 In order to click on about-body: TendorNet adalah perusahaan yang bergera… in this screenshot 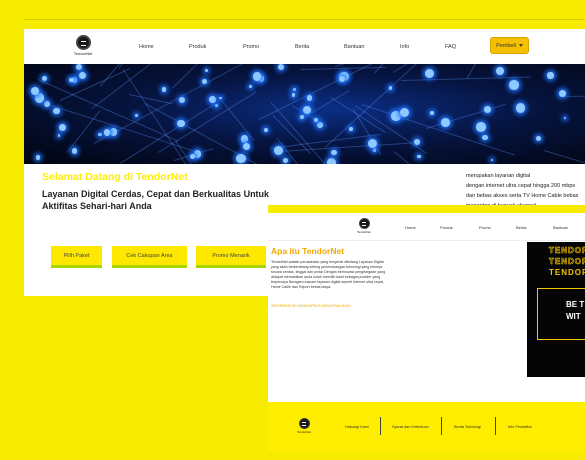, I will do `click(328, 274)`.